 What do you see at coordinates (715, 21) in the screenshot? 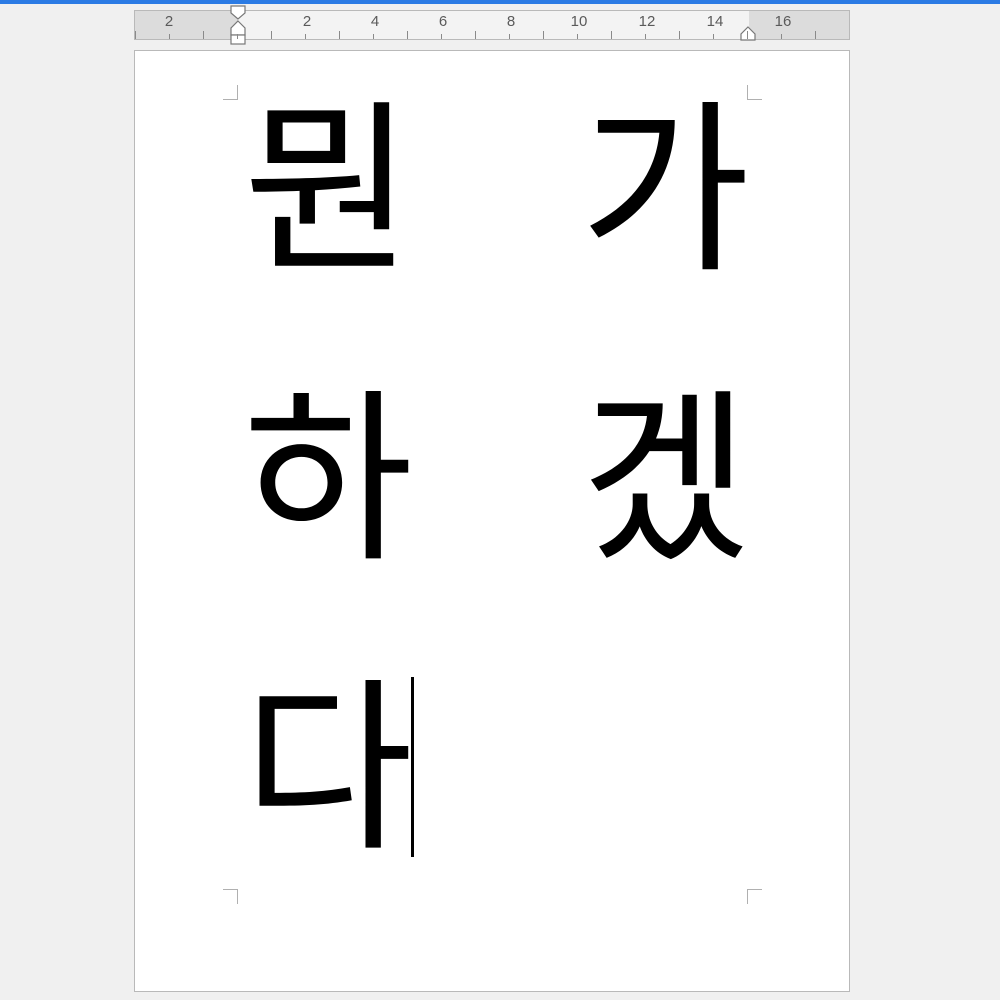
I see `ruler-label: 14` at bounding box center [715, 21].